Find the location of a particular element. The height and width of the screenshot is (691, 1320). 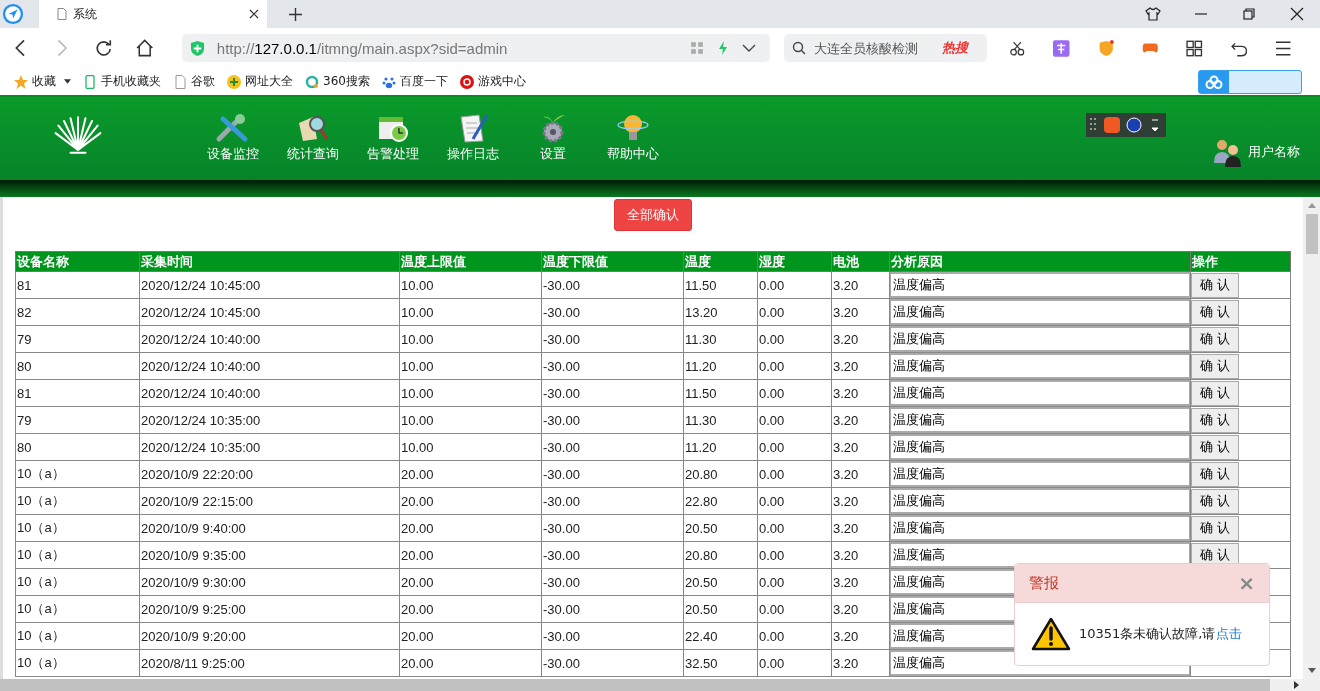

table-cell: 2020/10/9 9:25:00 is located at coordinates (269, 609).